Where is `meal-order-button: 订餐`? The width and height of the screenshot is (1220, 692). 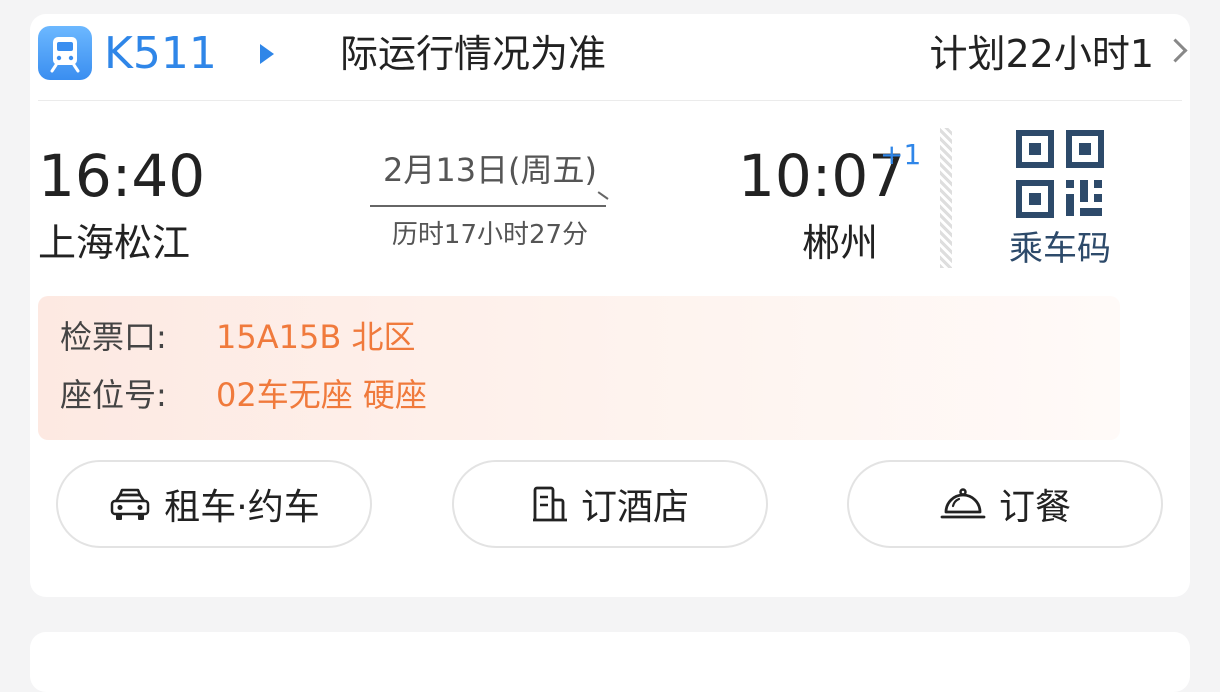 meal-order-button: 订餐 is located at coordinates (1005, 504).